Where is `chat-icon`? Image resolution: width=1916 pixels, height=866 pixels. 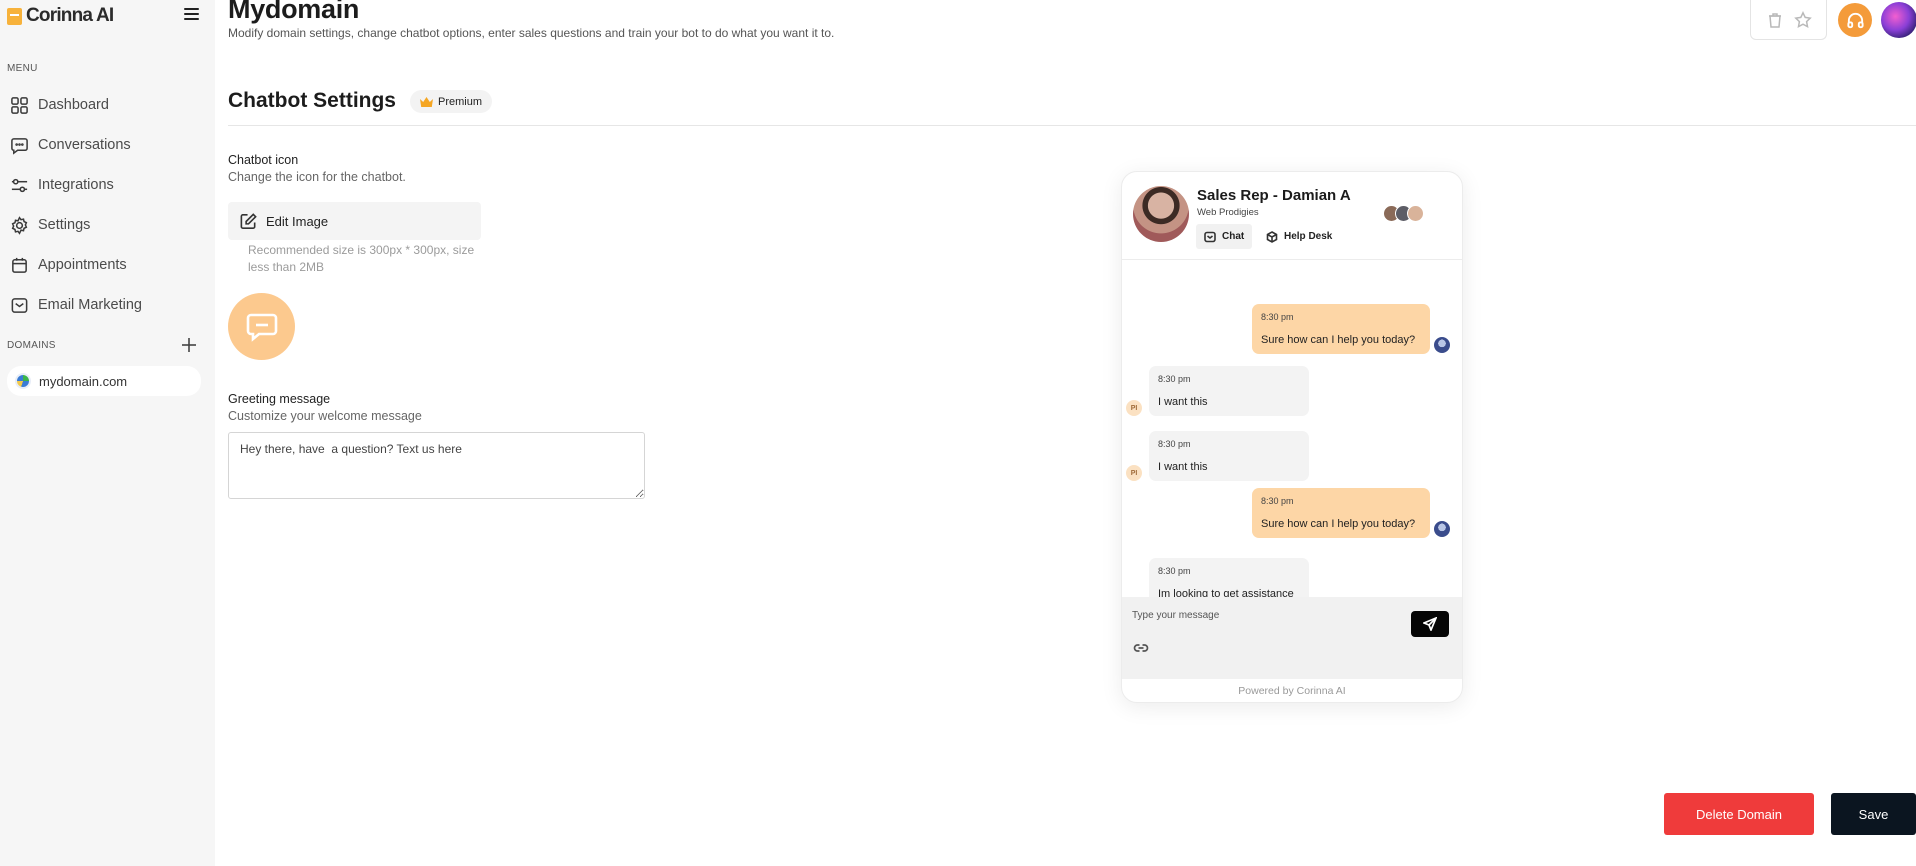
chat-icon is located at coordinates (19, 146).